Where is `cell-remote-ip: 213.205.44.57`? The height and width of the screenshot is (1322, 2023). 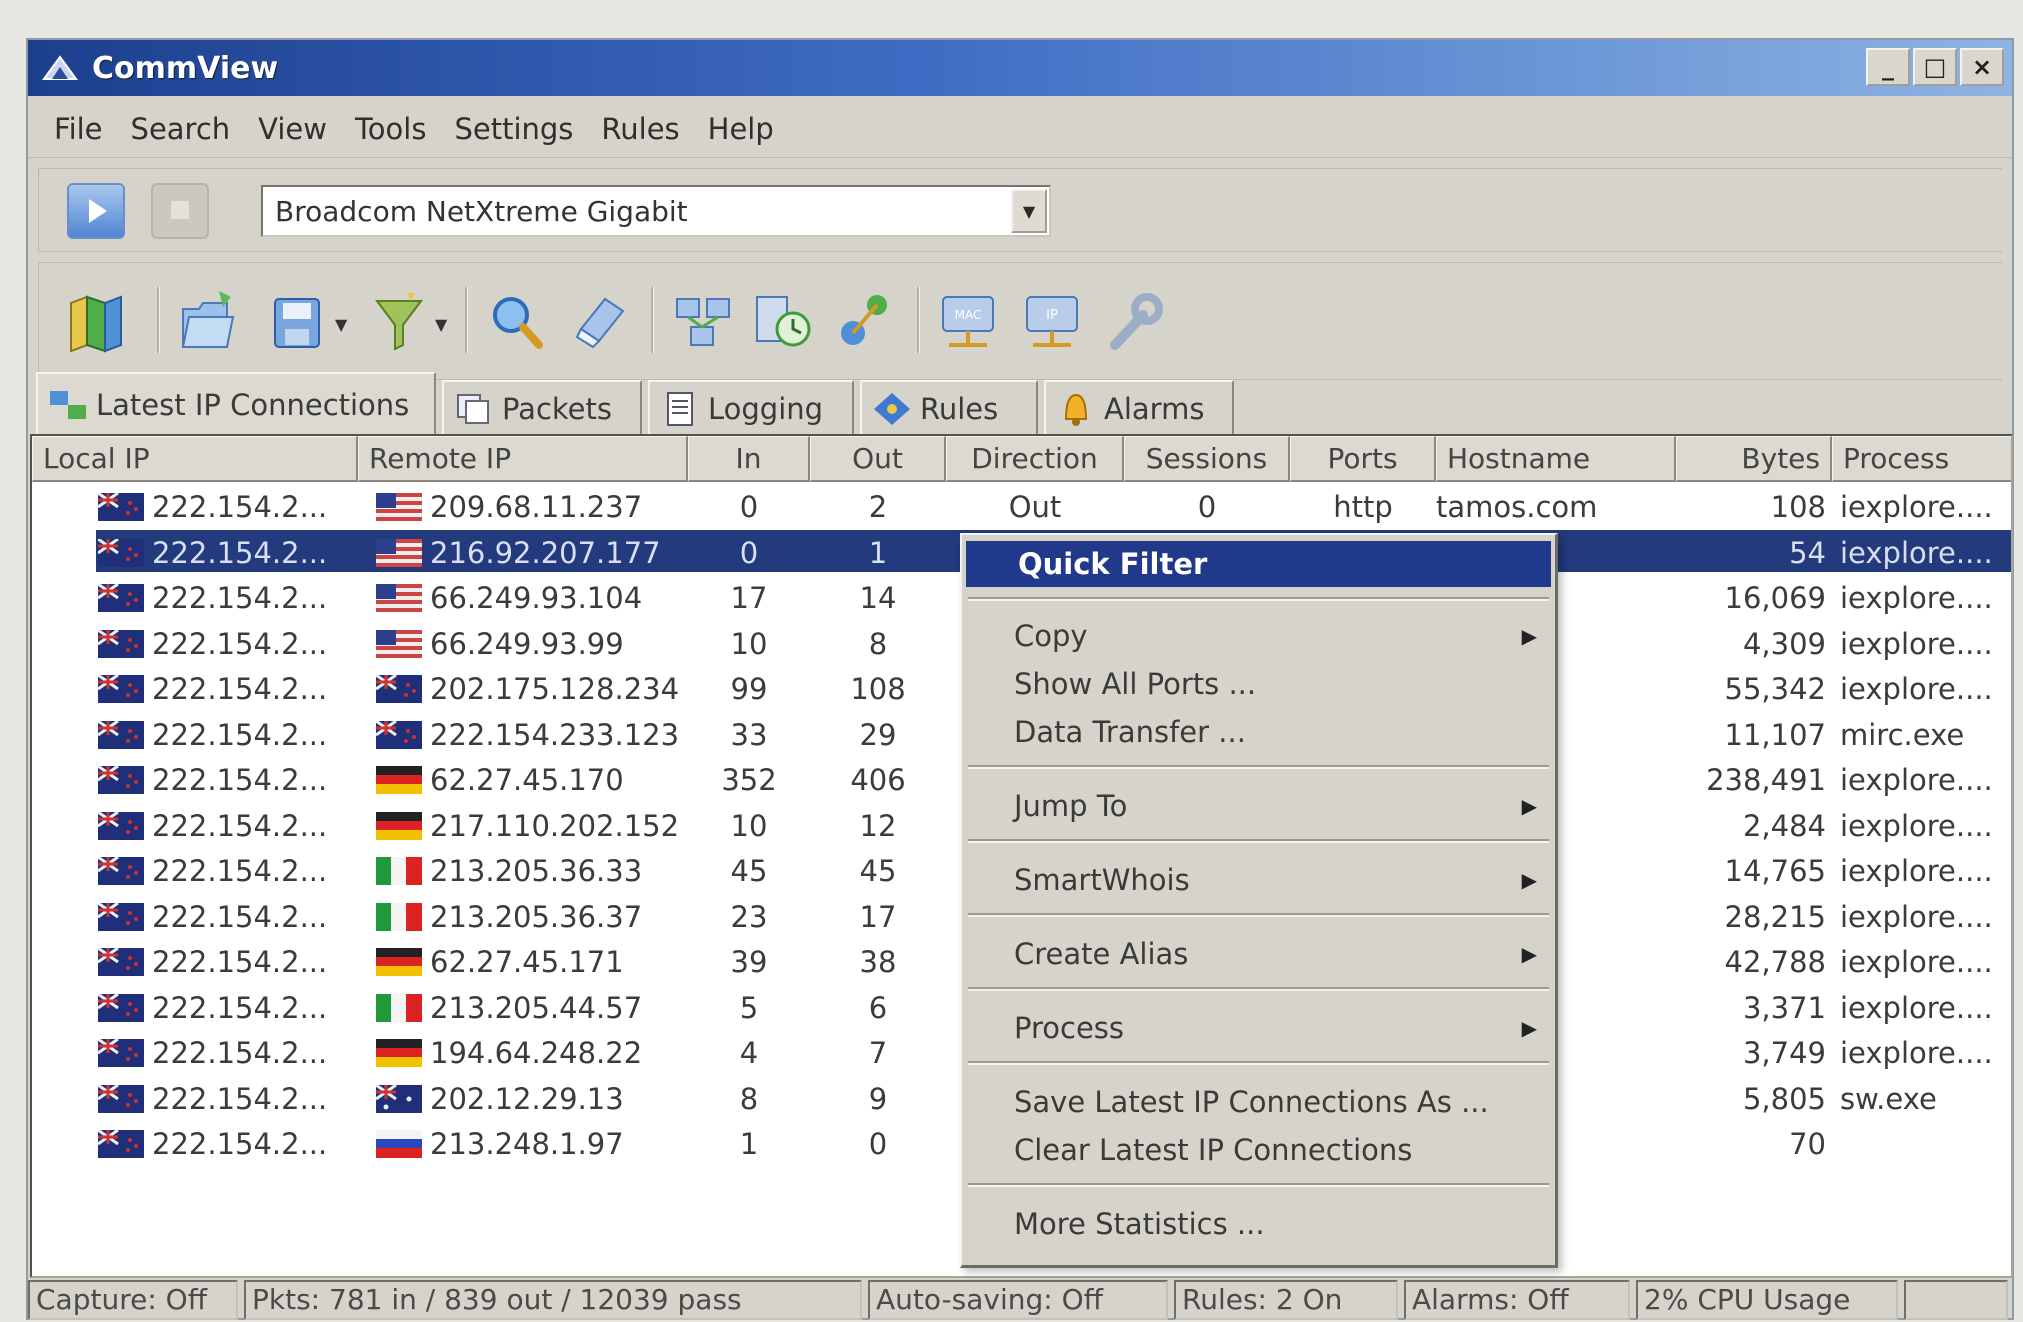
cell-remote-ip: 213.205.44.57 is located at coordinates (536, 1007).